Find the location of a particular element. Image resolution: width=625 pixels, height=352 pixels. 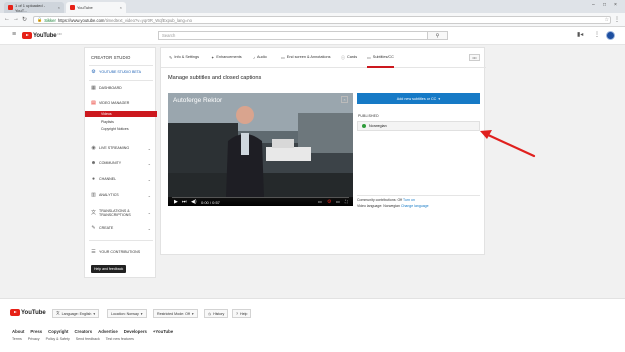

location-label: Location: Norway is located at coordinates (125, 313).